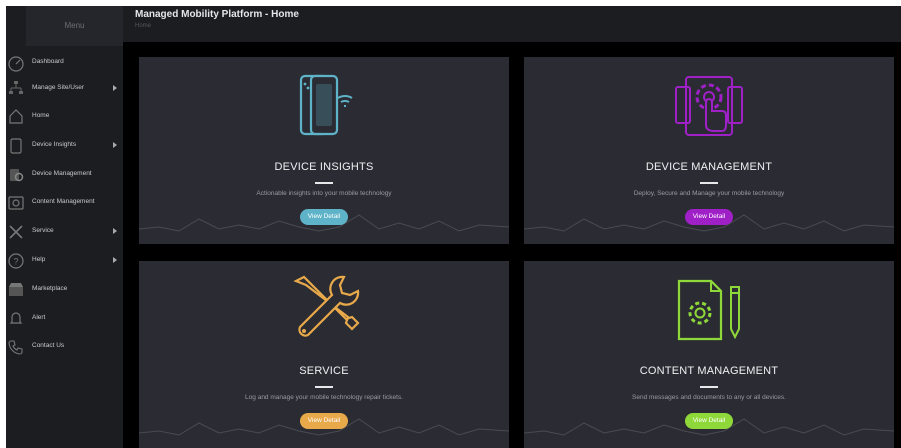 The image size is (901, 448). What do you see at coordinates (324, 371) in the screenshot?
I see `card-title: SERVICE` at bounding box center [324, 371].